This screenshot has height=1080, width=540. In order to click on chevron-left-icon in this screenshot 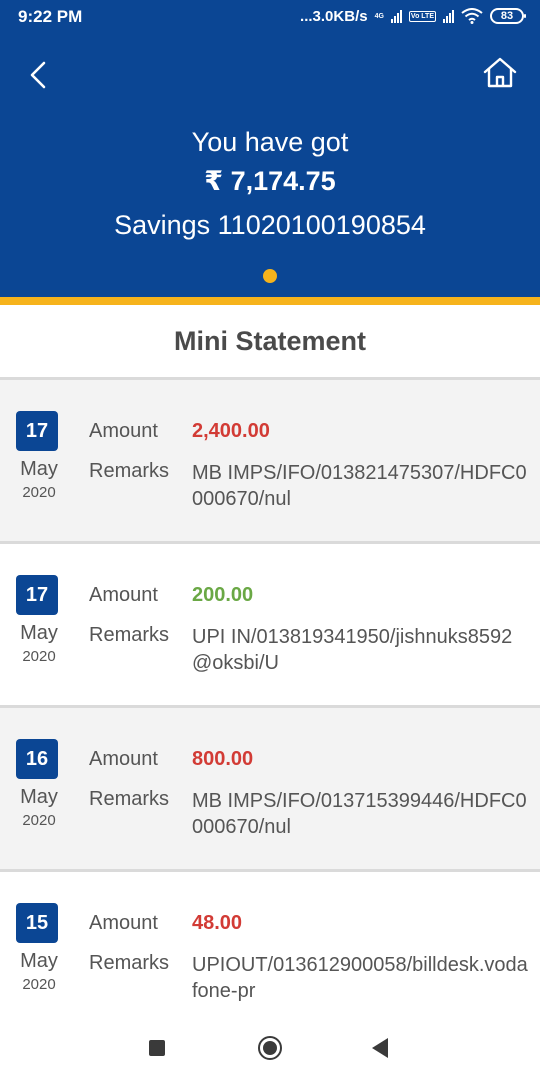, I will do `click(38, 75)`.